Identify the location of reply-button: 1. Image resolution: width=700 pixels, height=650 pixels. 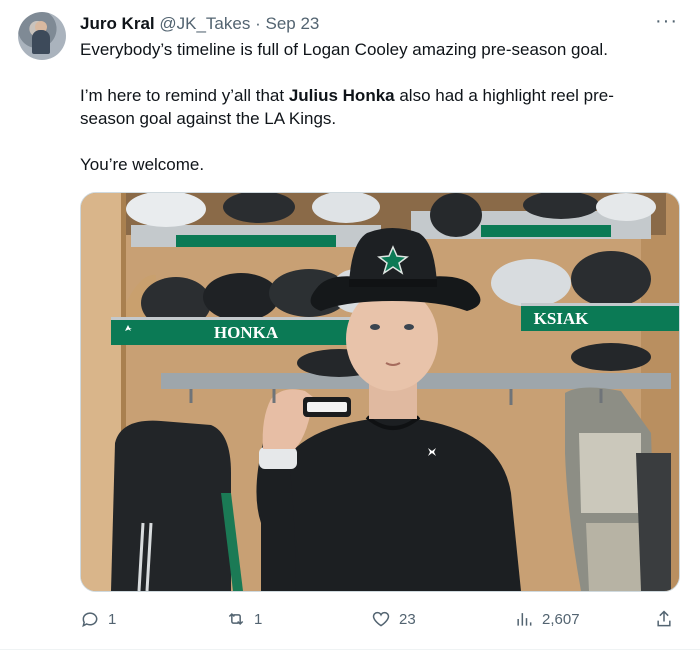
(98, 619).